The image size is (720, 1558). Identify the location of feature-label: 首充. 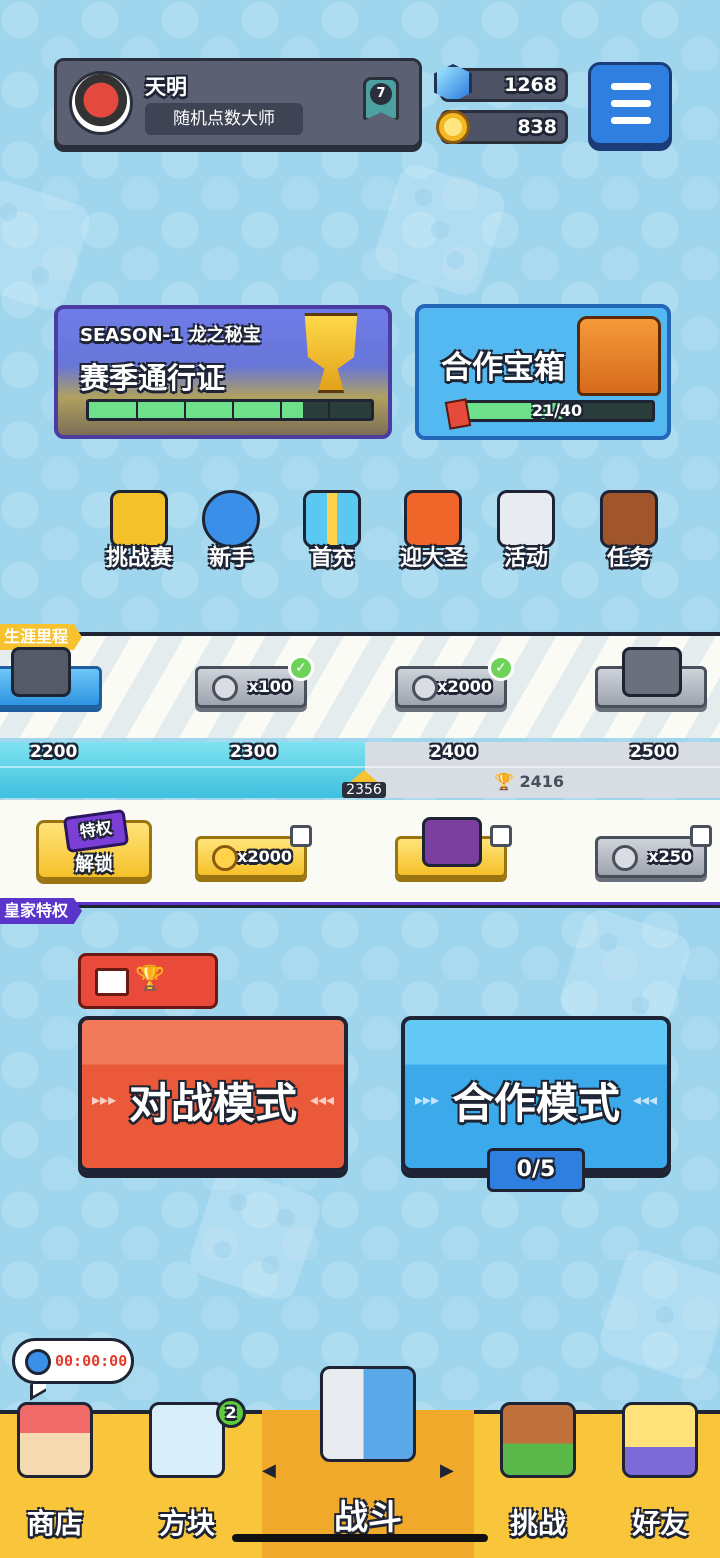
(331, 558).